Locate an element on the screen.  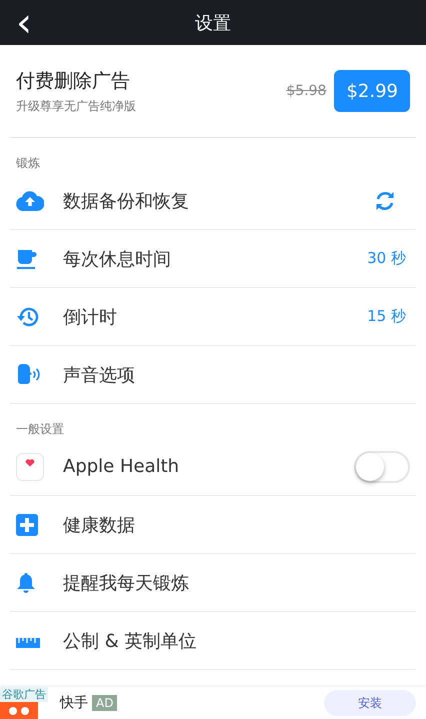
row-label: 声音选项 is located at coordinates (99, 375).